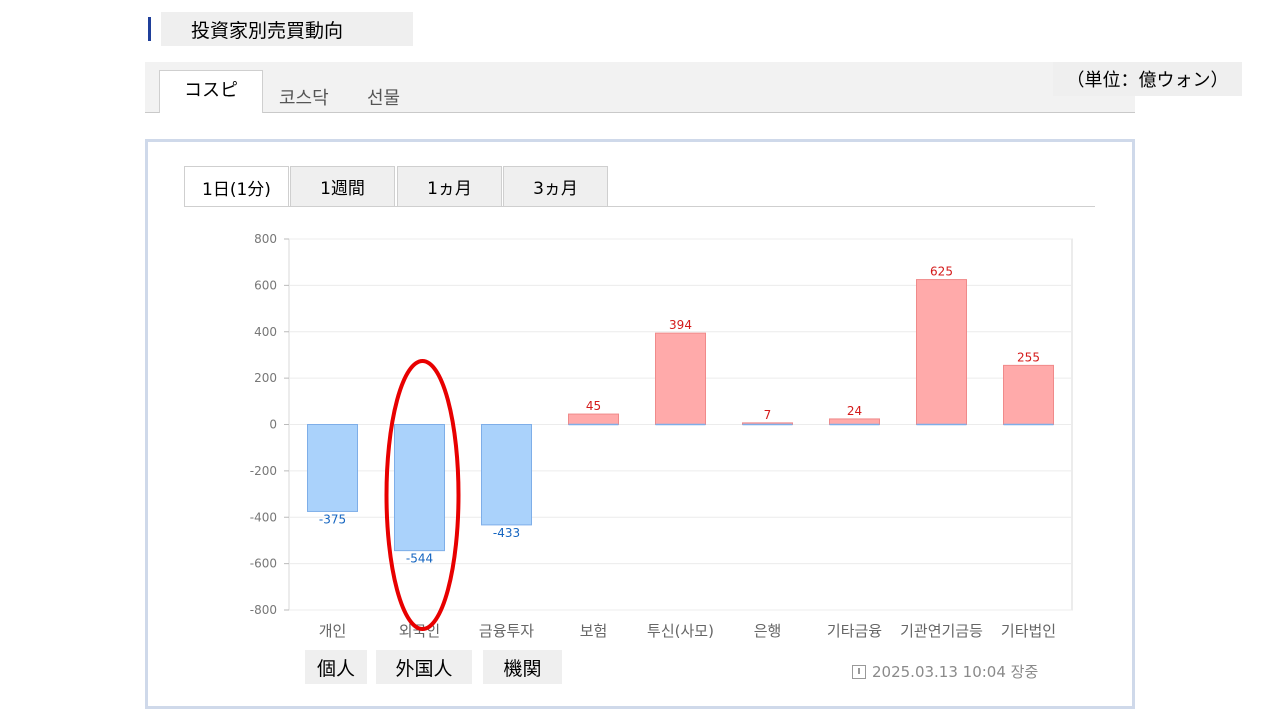 The image size is (1280, 720). Describe the element at coordinates (768, 631) in the screenshot. I see `x-tick-label: 은행` at that location.